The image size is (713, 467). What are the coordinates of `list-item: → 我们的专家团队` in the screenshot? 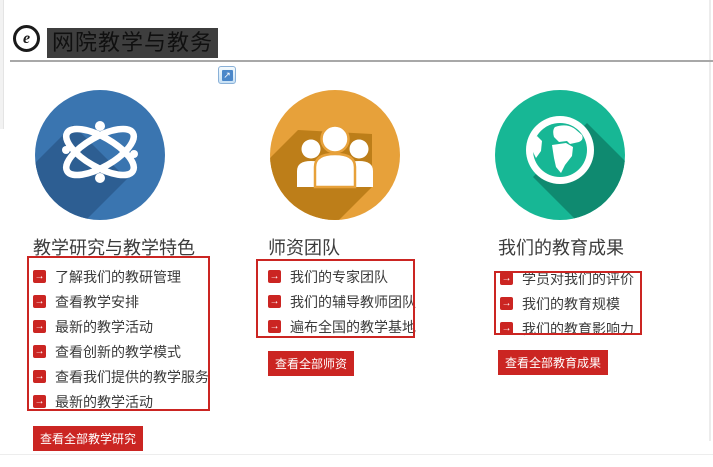 It's located at (342, 276).